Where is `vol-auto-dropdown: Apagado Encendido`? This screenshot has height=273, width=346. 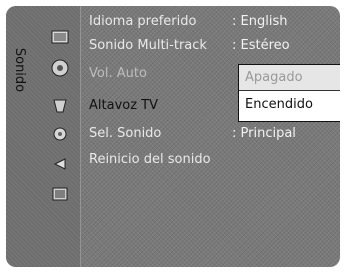
vol-auto-dropdown: Apagado Encendido is located at coordinates (289, 93).